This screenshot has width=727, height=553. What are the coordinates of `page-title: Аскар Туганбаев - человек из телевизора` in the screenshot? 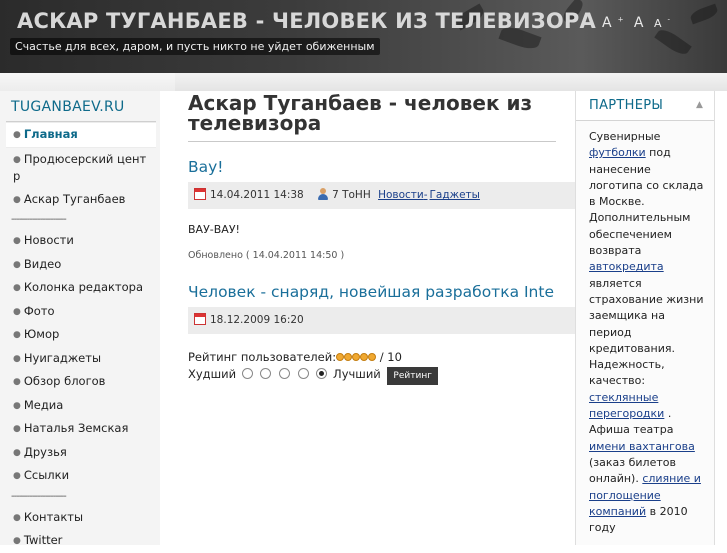 It's located at (372, 117).